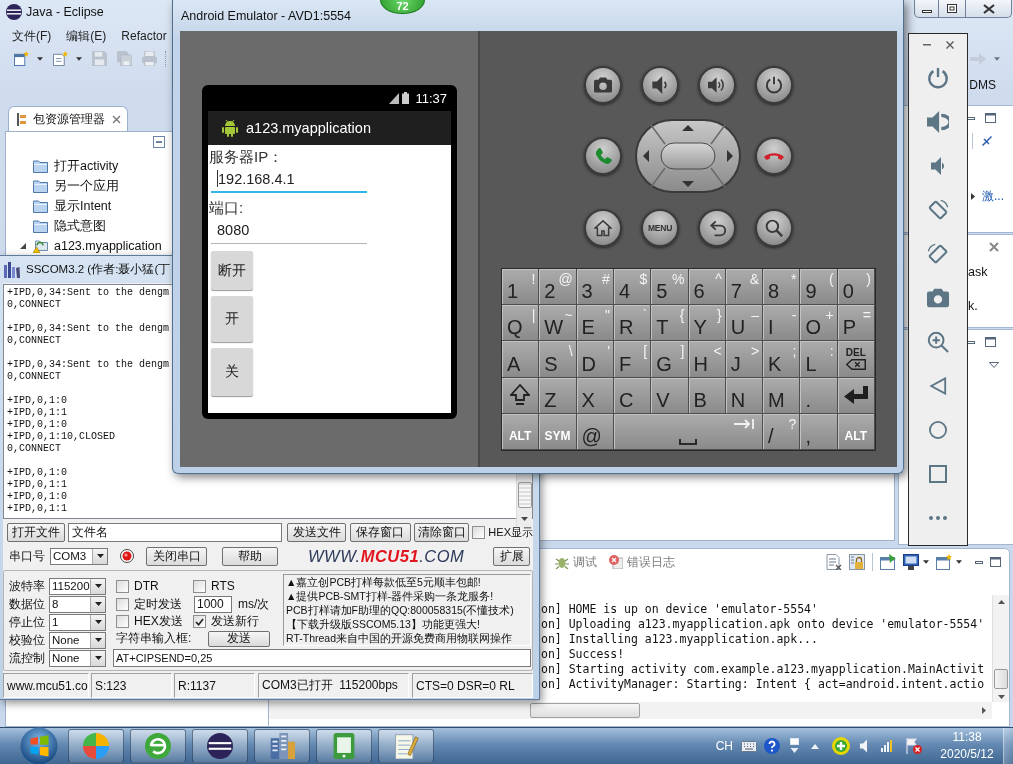 The height and width of the screenshot is (764, 1013). What do you see at coordinates (632, 323) in the screenshot?
I see `keyboard-key: R `` at bounding box center [632, 323].